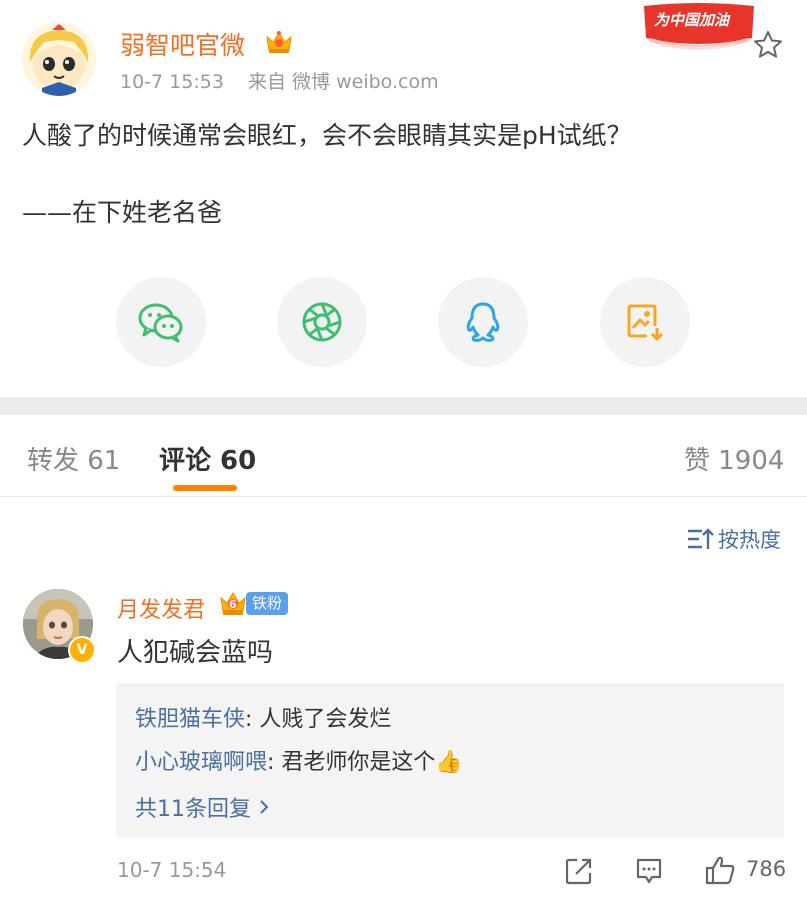 The image size is (807, 897). I want to click on author-avatar, so click(59, 59).